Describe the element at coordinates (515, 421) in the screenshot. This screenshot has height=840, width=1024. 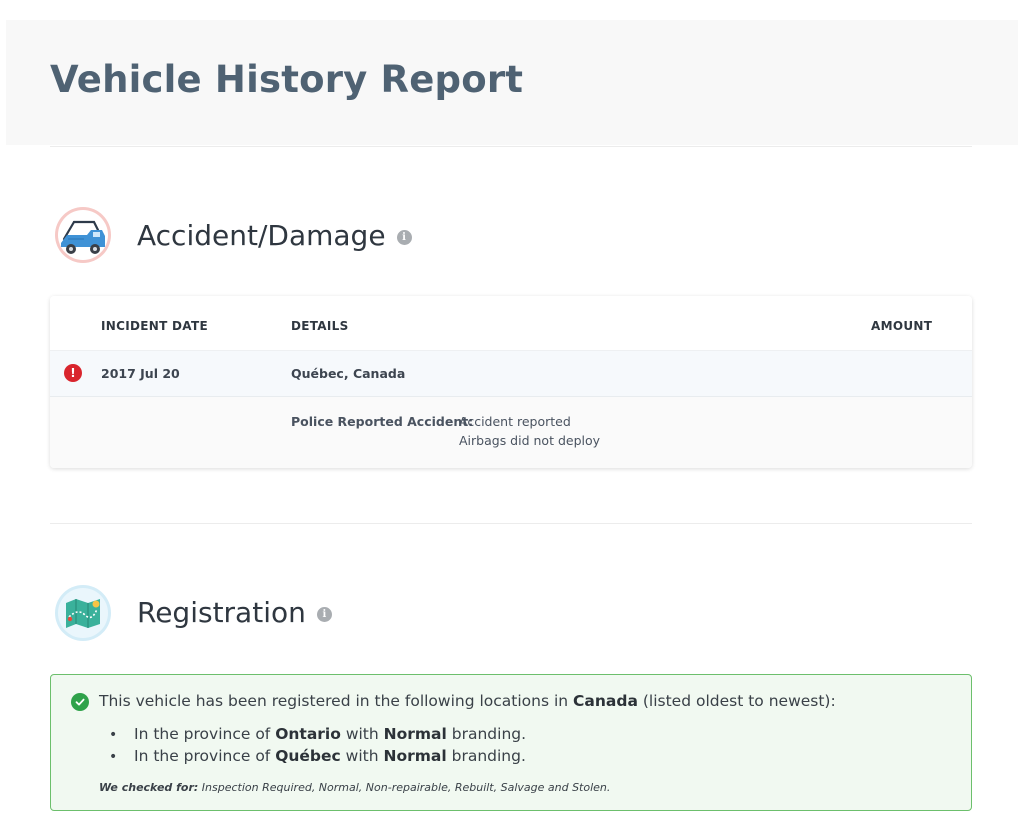
I see `detail-line: Accident reported` at that location.